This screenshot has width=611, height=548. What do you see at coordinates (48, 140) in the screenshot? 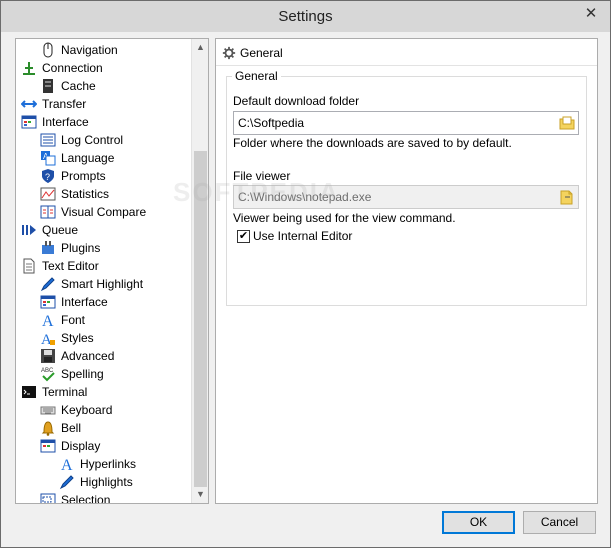
I see `log-icon` at bounding box center [48, 140].